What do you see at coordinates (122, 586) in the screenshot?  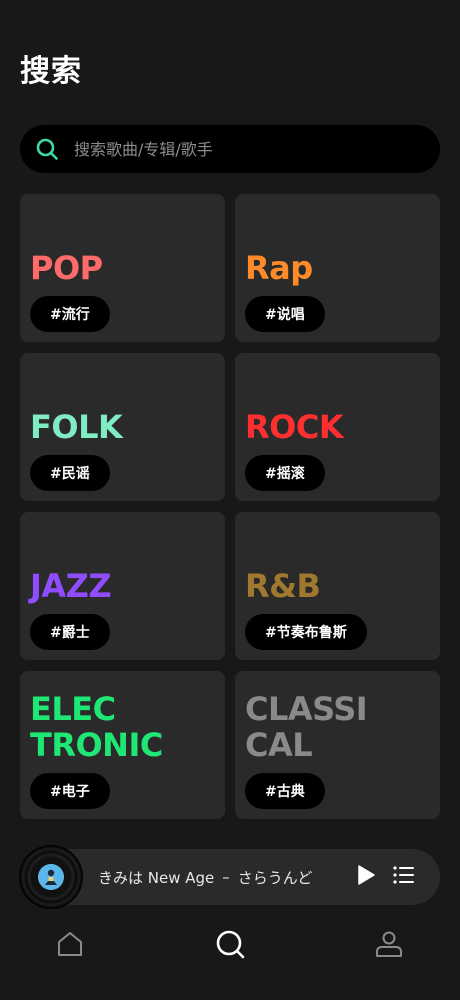 I see `genre-card-jazz: JAZZ #爵士` at bounding box center [122, 586].